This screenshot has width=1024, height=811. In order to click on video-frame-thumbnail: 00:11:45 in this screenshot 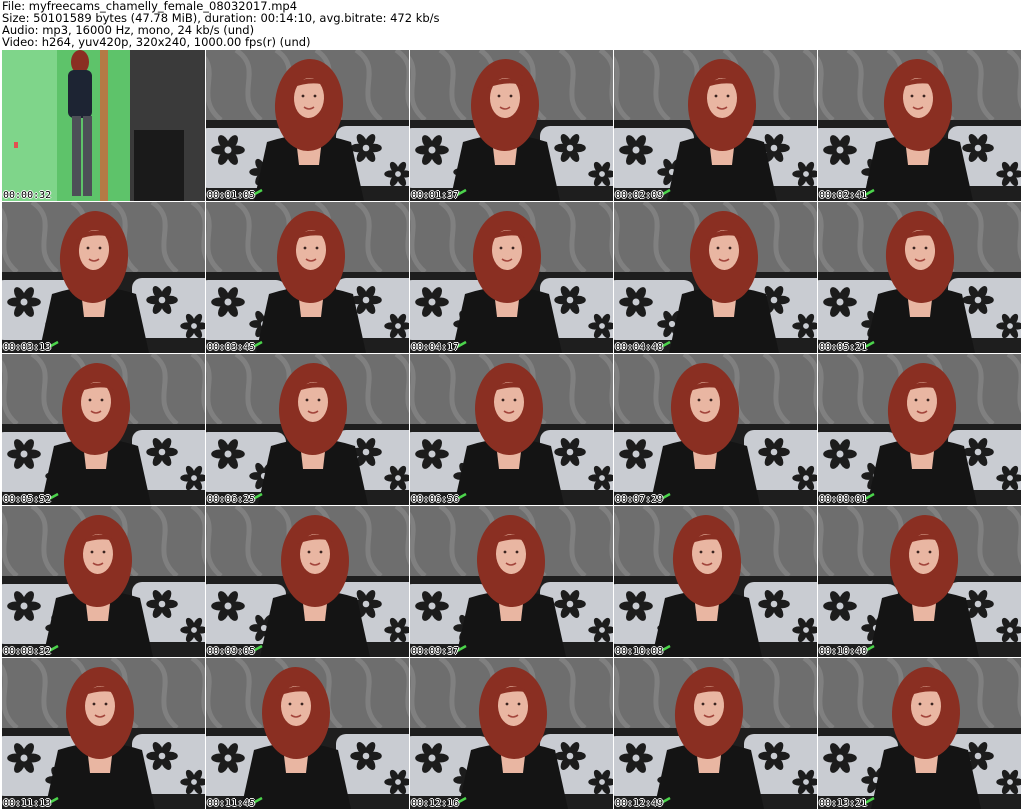, I will do `click(307, 733)`.